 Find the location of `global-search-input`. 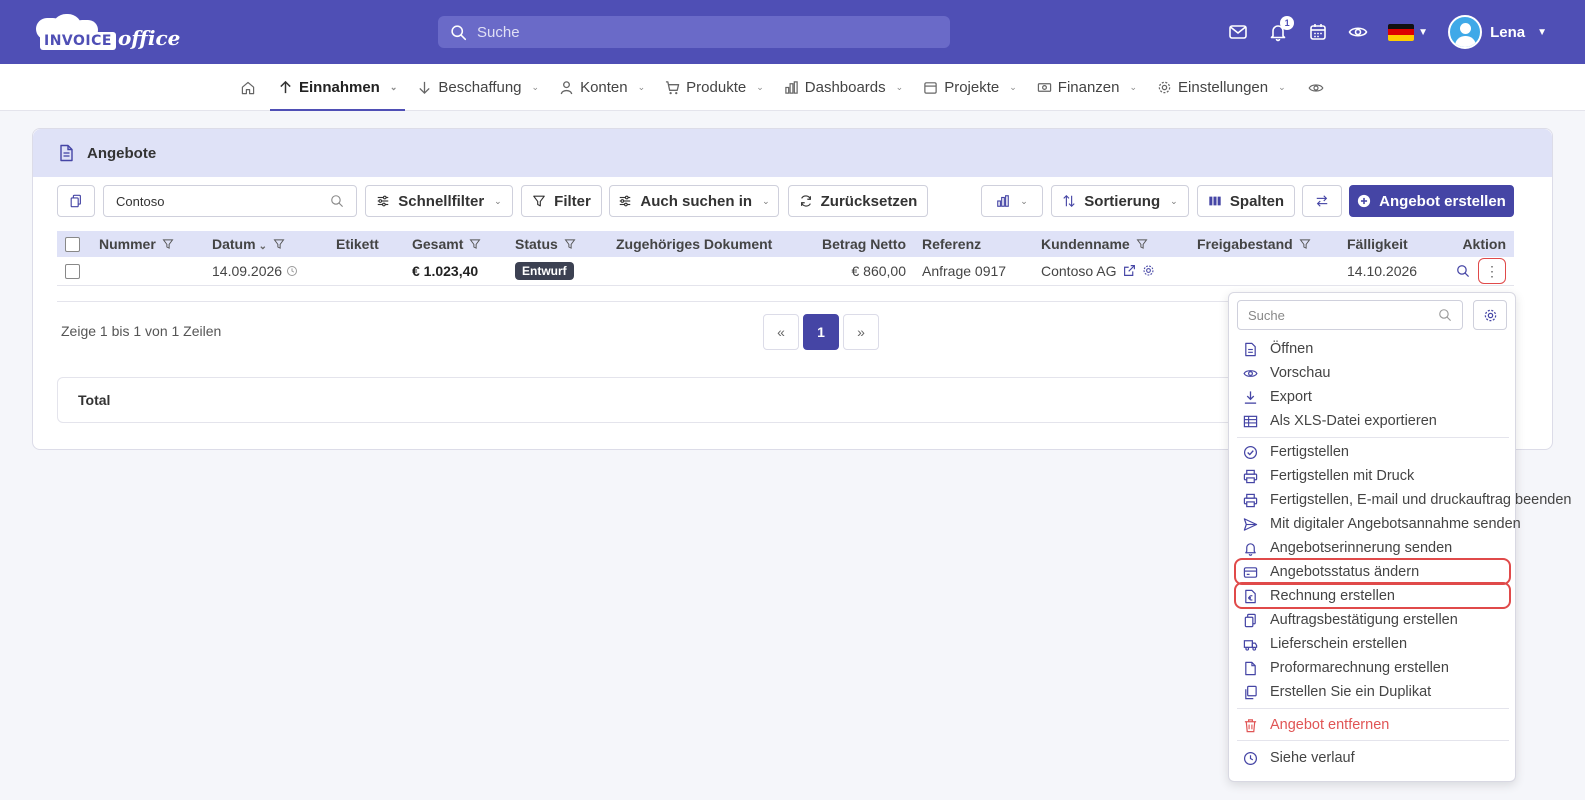

global-search-input is located at coordinates (697, 32).